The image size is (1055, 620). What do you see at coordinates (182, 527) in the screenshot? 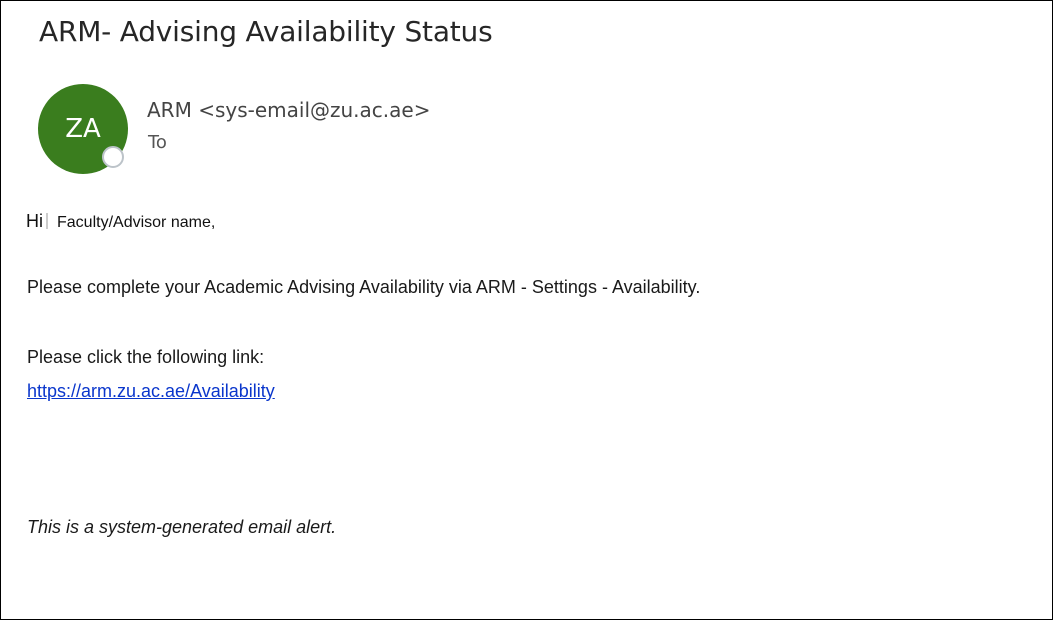
I see `footer-text: This is a system-generated email alert.` at bounding box center [182, 527].